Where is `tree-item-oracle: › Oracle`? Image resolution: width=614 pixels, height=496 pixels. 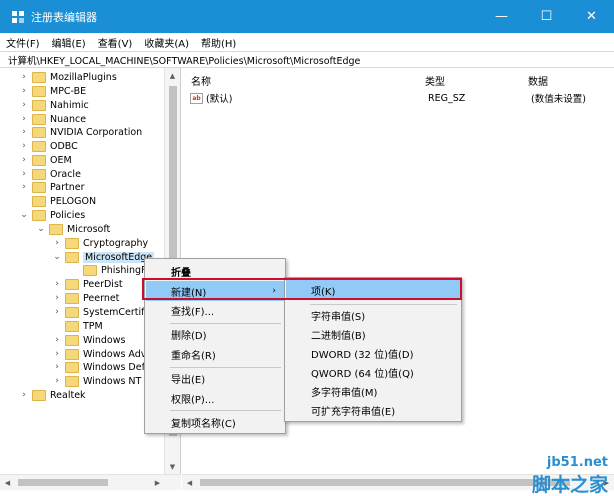 tree-item-oracle: › Oracle is located at coordinates (50, 174).